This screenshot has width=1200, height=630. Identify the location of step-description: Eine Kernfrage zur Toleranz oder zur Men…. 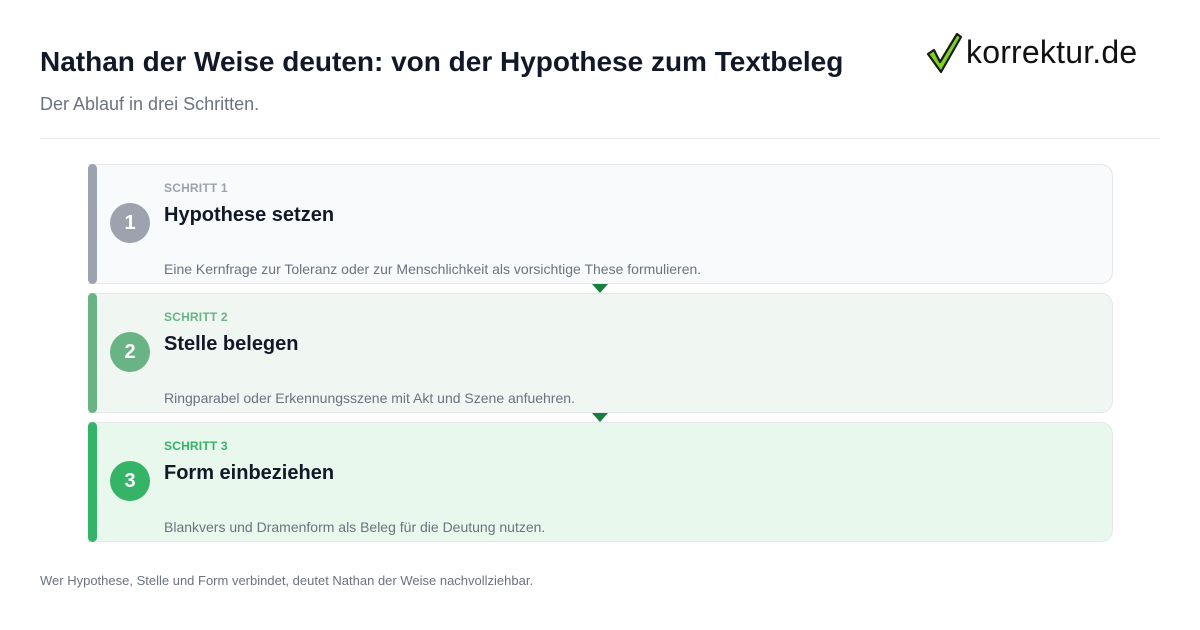
(433, 269).